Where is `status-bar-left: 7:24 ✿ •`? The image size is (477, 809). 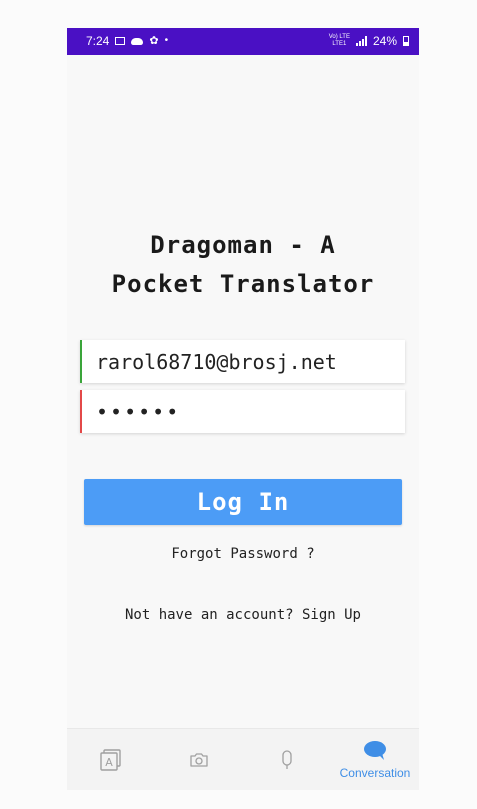 status-bar-left: 7:24 ✿ • is located at coordinates (127, 41).